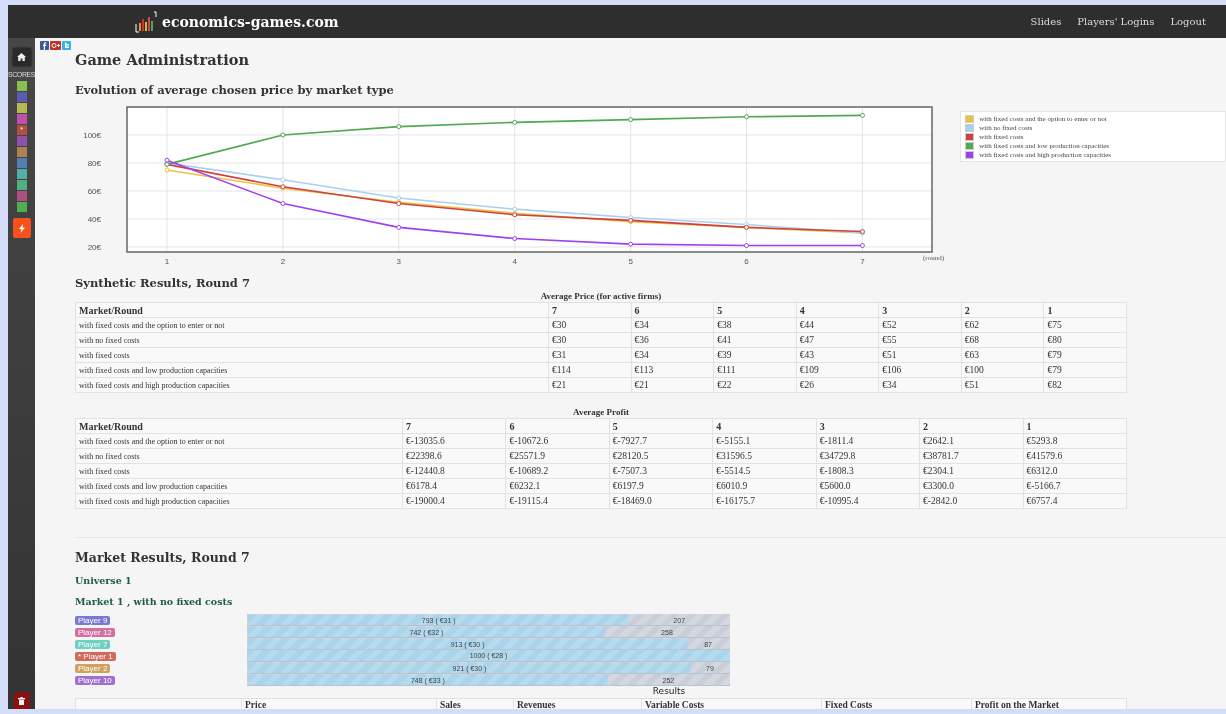 The width and height of the screenshot is (1226, 714). Describe the element at coordinates (731, 703) in the screenshot. I see `column-header: Variable Costs` at that location.